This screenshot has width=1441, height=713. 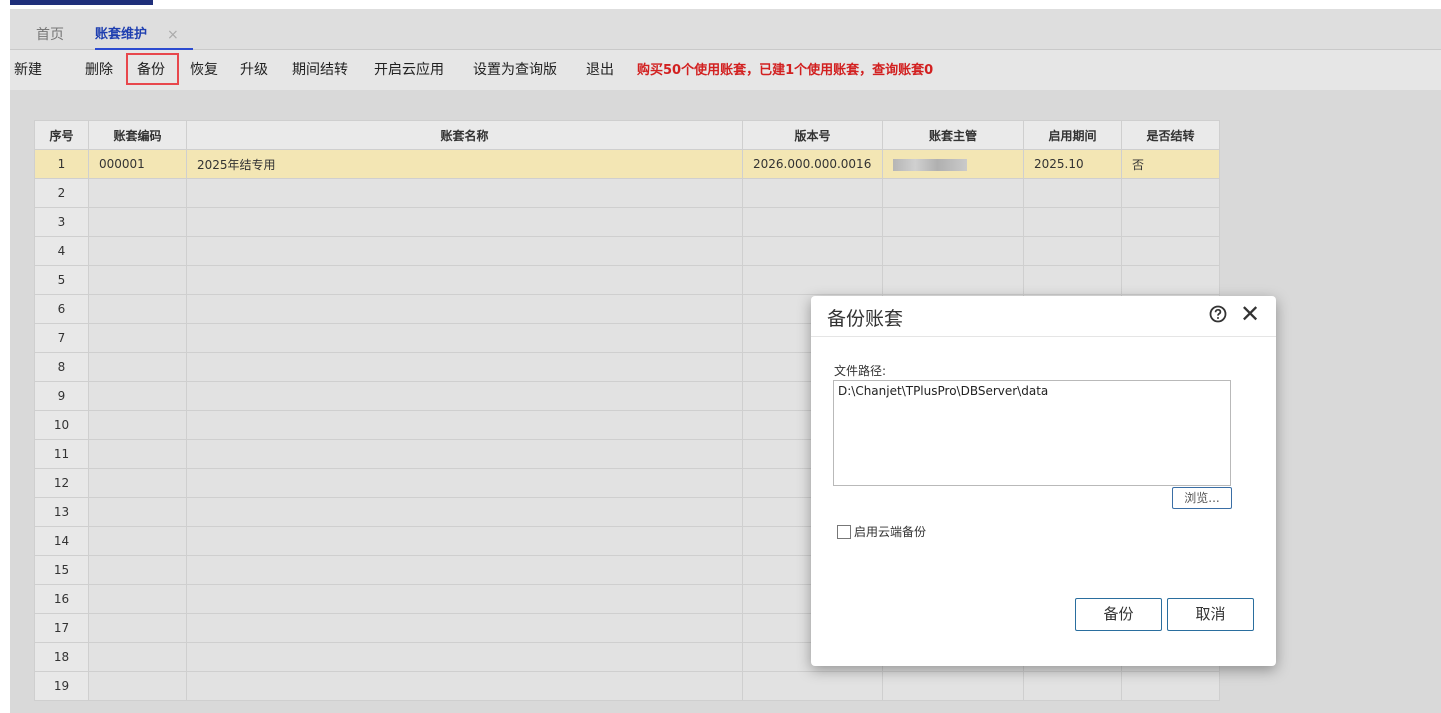 What do you see at coordinates (61, 454) in the screenshot?
I see `row-number: 11` at bounding box center [61, 454].